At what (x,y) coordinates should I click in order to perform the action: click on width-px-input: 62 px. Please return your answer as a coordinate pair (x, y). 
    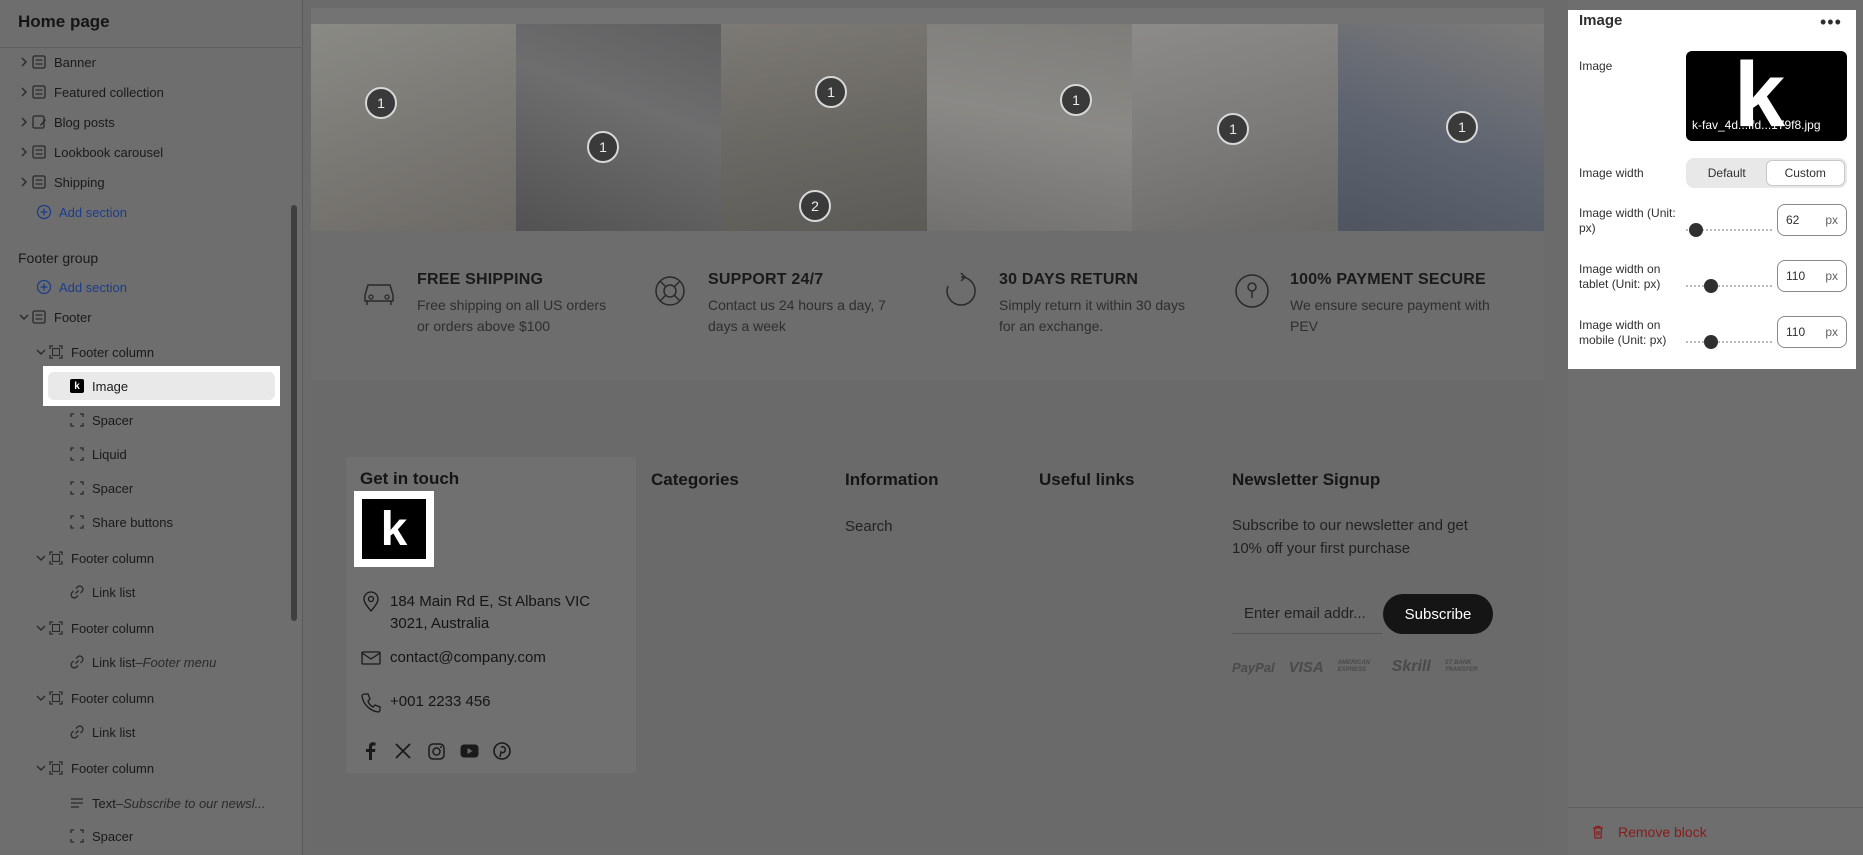
    Looking at the image, I should click on (1812, 220).